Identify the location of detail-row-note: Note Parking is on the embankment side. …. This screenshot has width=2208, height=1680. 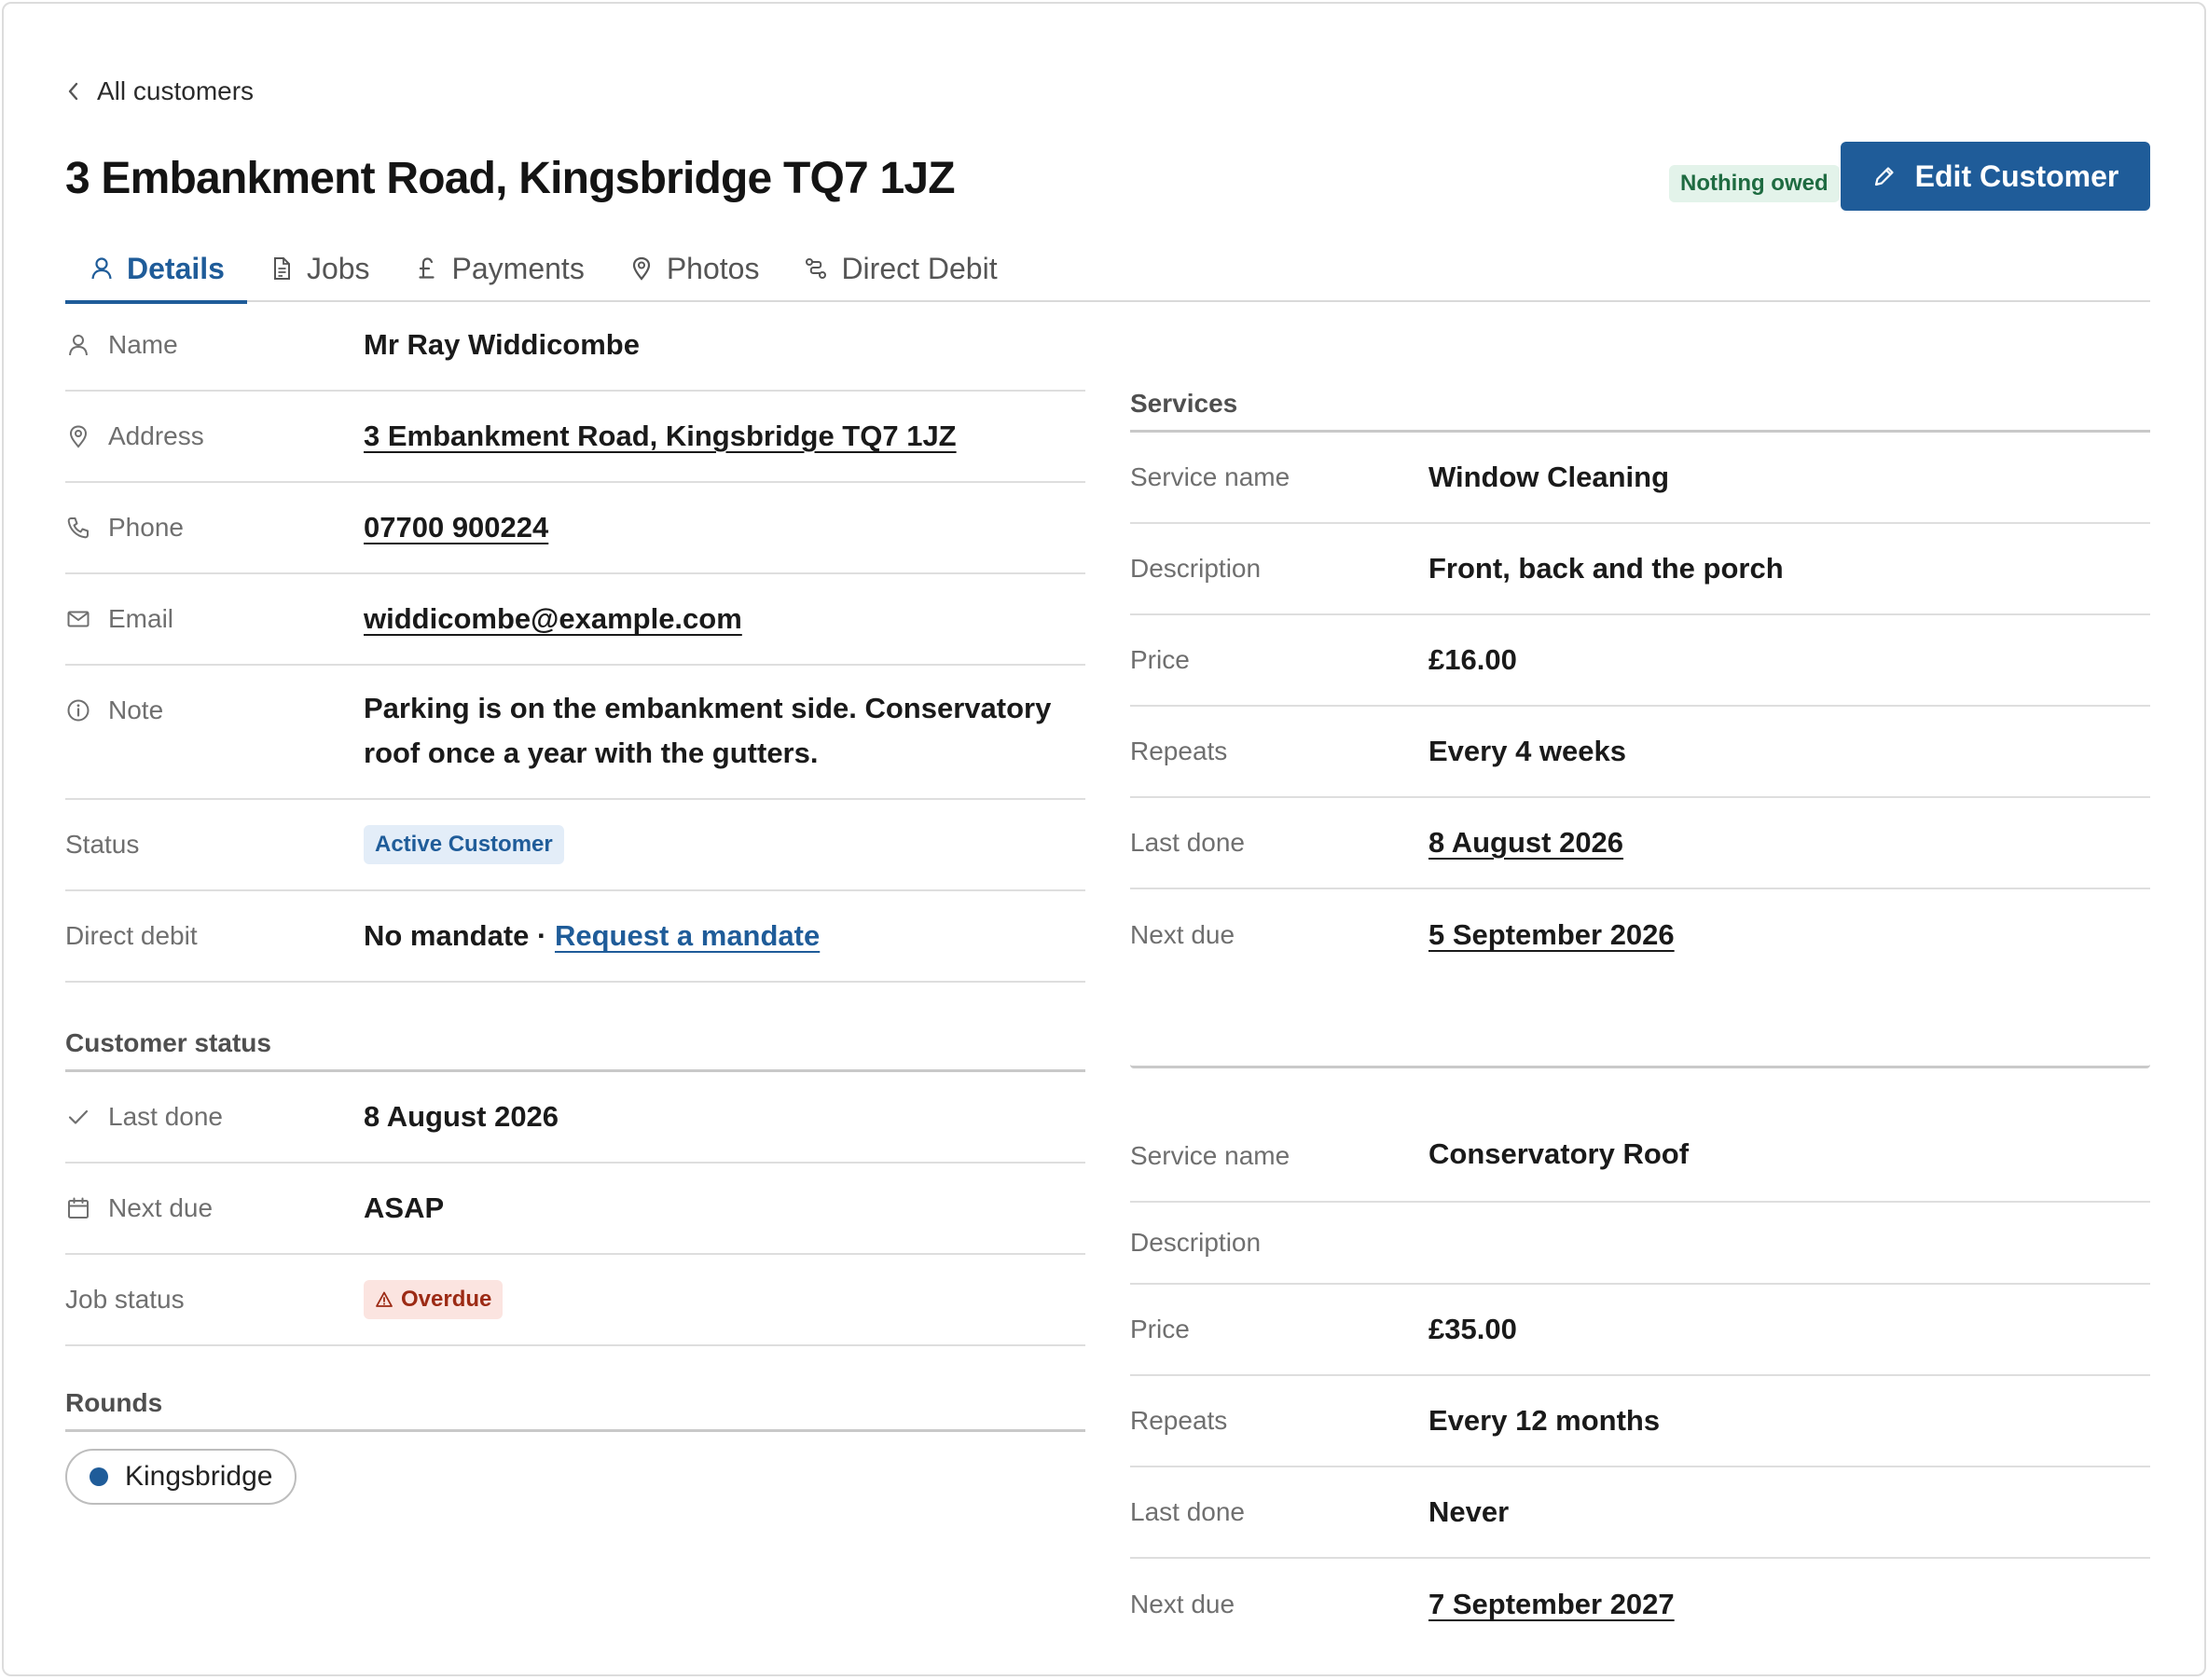
(575, 733).